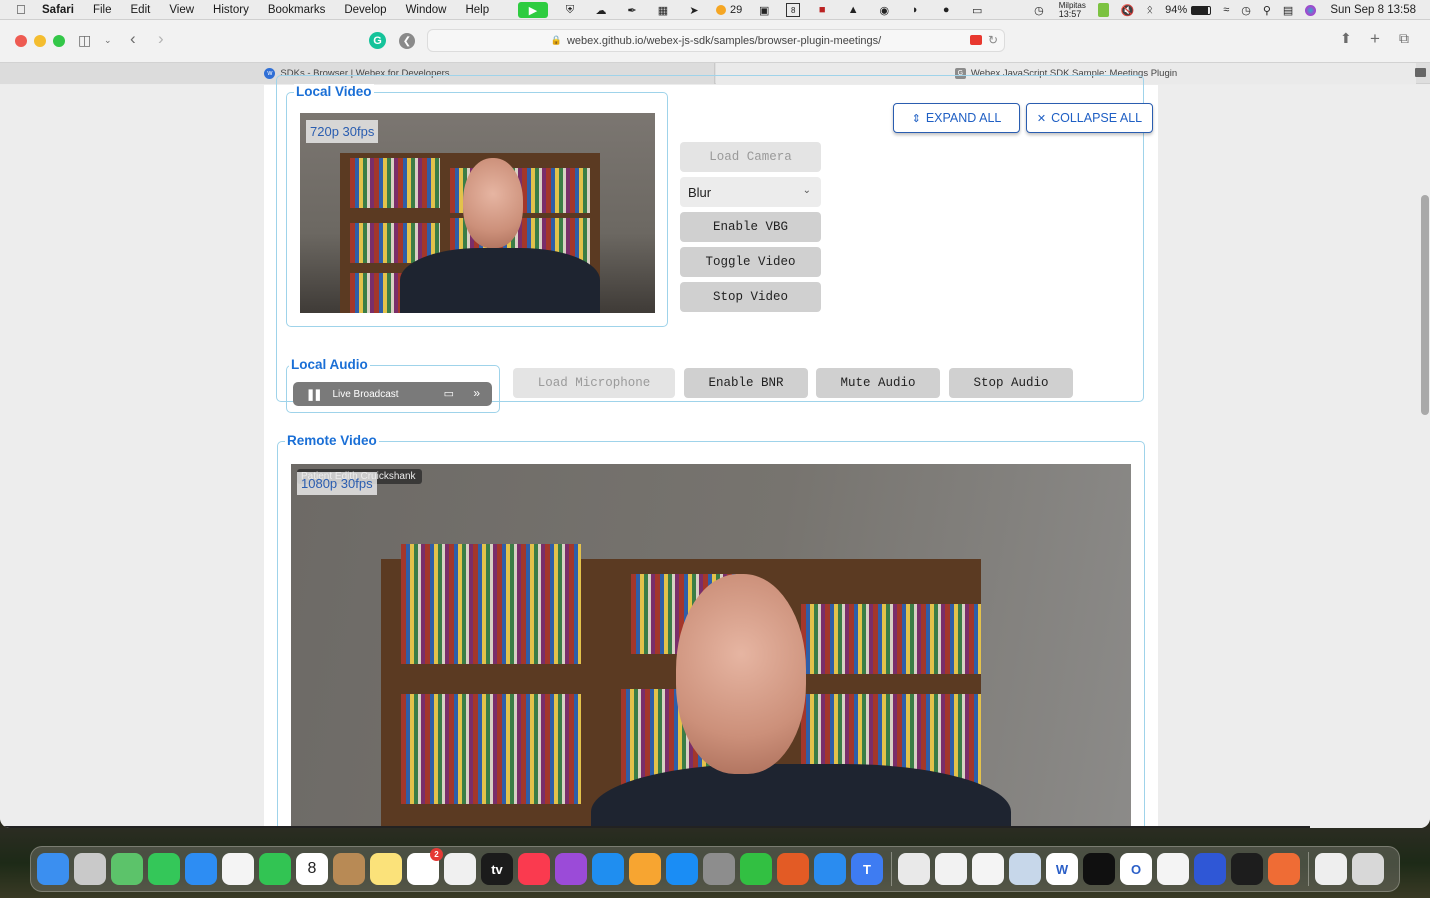 The width and height of the screenshot is (1430, 898). Describe the element at coordinates (108, 40) in the screenshot. I see `chevron-down-icon: ⌄` at that location.